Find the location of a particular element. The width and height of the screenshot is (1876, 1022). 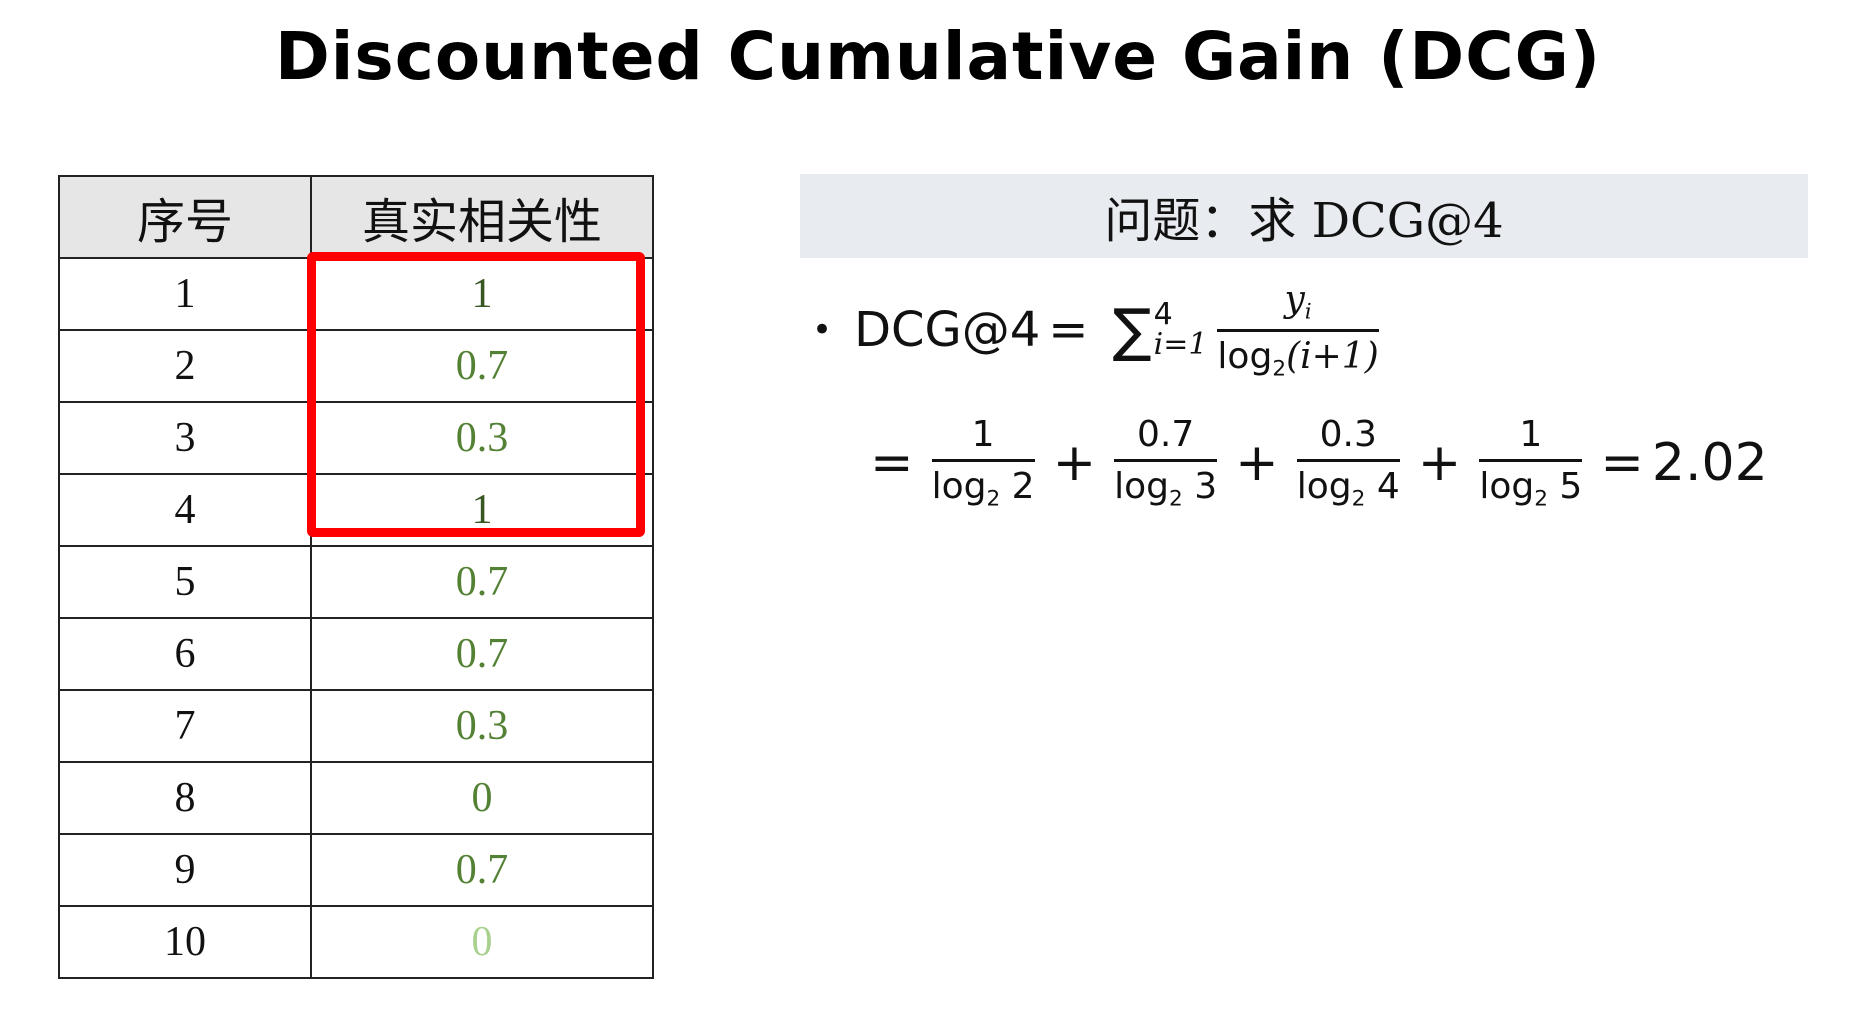

table-row: 8 0 is located at coordinates (356, 798).